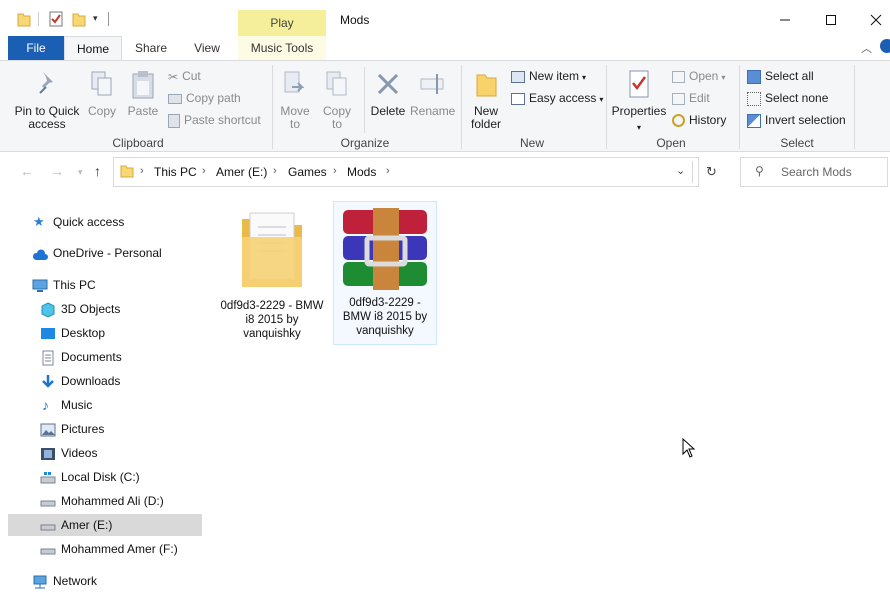 The width and height of the screenshot is (890, 600). What do you see at coordinates (337, 100) in the screenshot?
I see `copy-to-button: Copy to` at bounding box center [337, 100].